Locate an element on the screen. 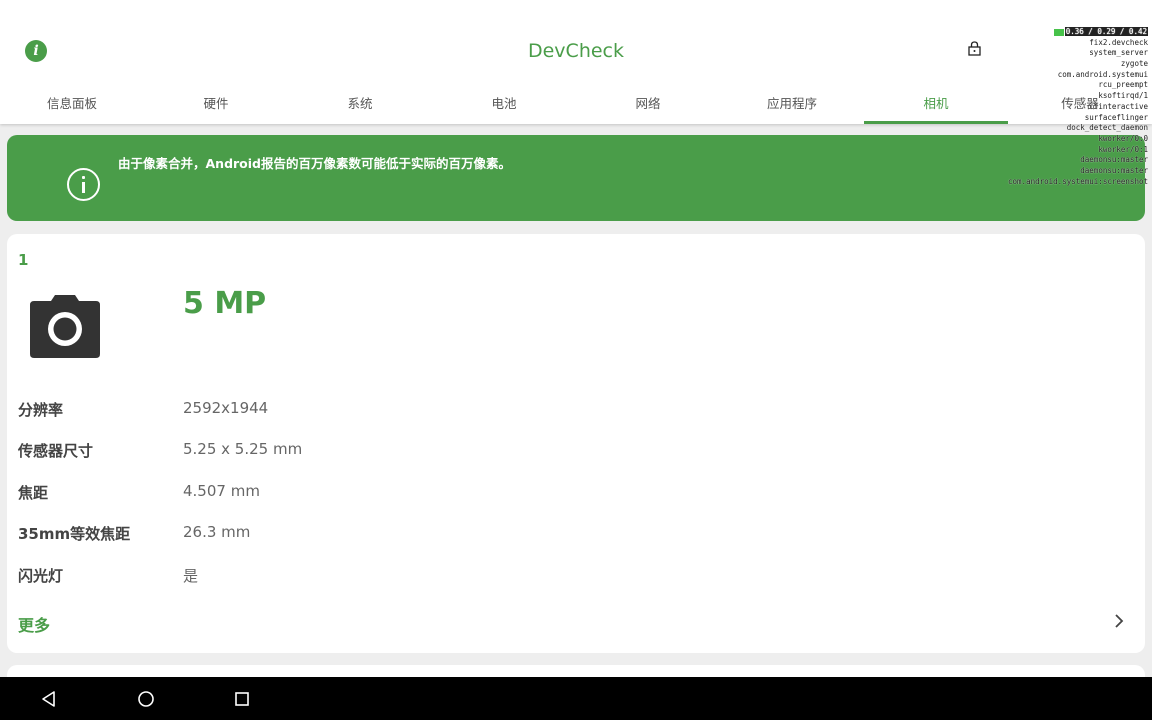 Image resolution: width=1152 pixels, height=720 pixels. spec-value: 2592x1944 is located at coordinates (226, 408).